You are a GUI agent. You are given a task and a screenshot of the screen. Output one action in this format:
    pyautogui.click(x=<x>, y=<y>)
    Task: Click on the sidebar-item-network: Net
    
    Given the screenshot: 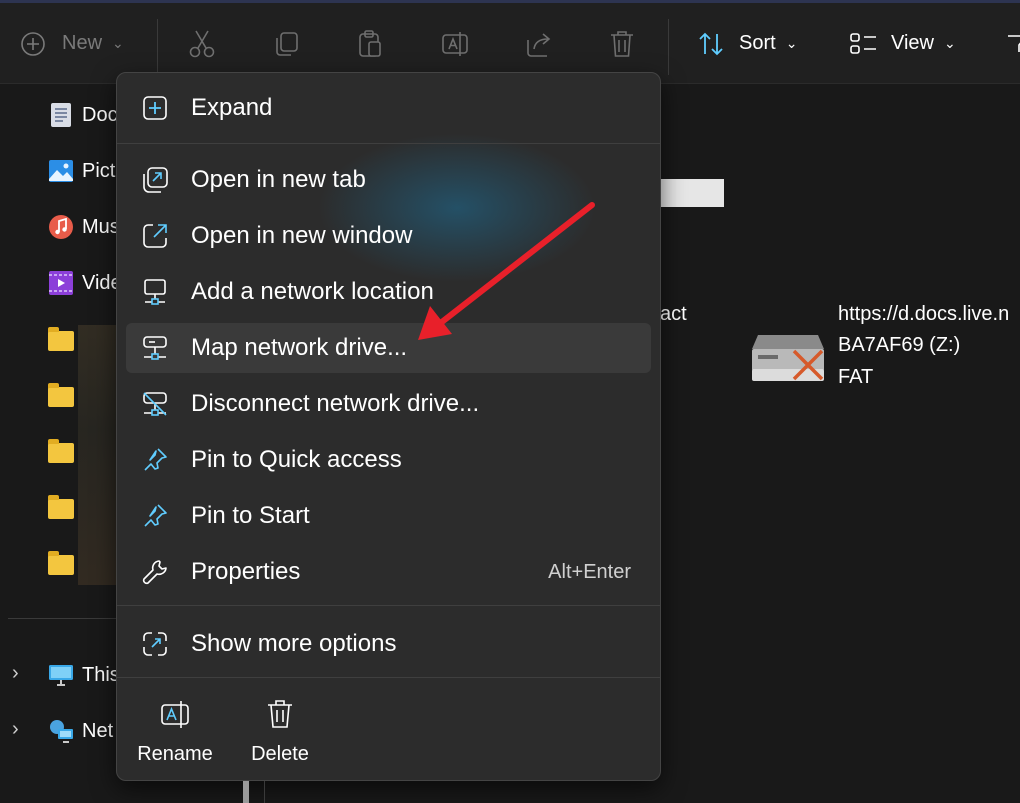 What is the action you would take?
    pyautogui.click(x=80, y=731)
    